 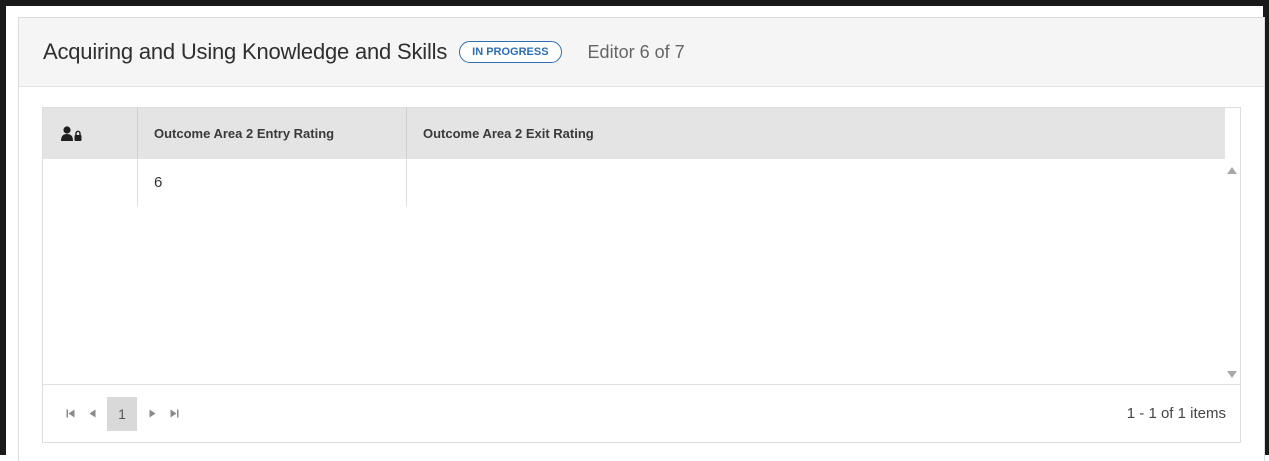 What do you see at coordinates (634, 182) in the screenshot?
I see `table-row: 6` at bounding box center [634, 182].